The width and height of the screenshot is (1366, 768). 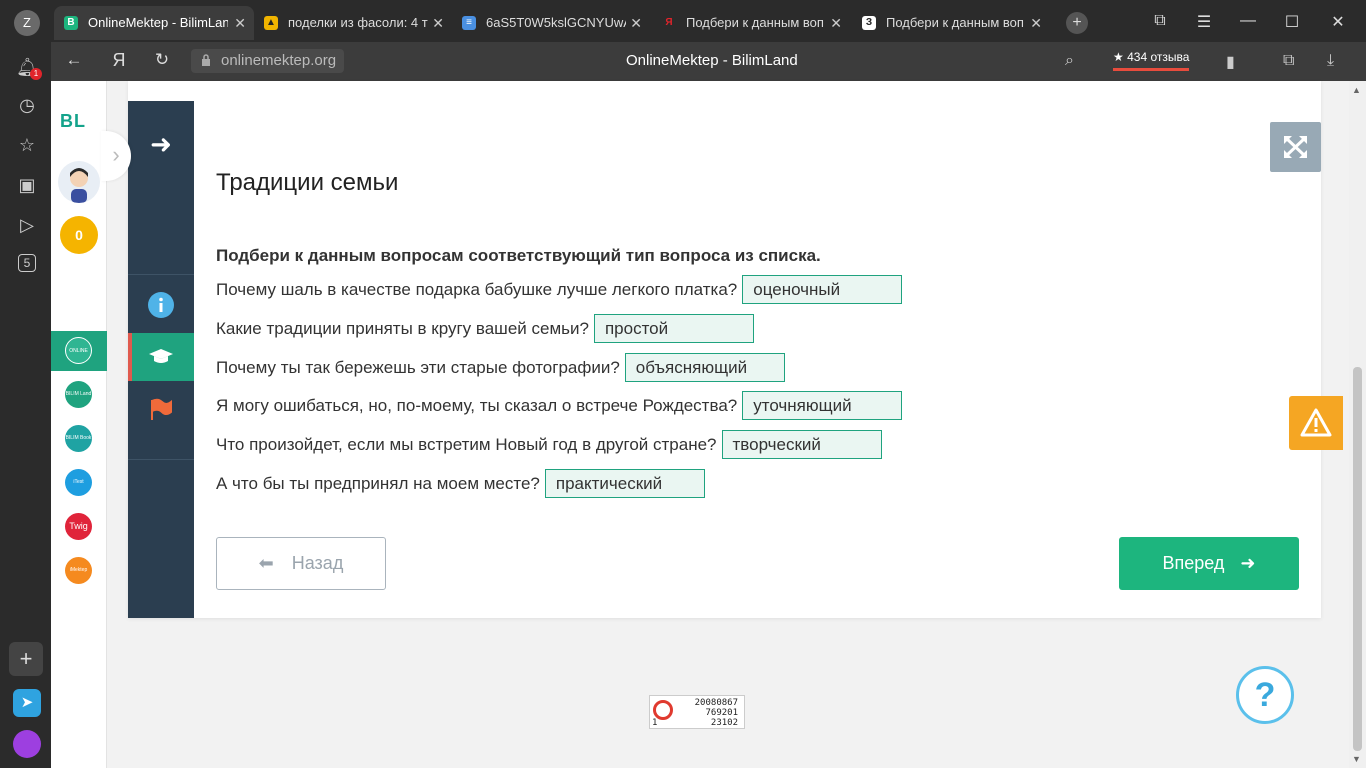 I want to click on tab-document: ≡ 6aS5T0W5kslGCNYUwA ✕, so click(x=551, y=23).